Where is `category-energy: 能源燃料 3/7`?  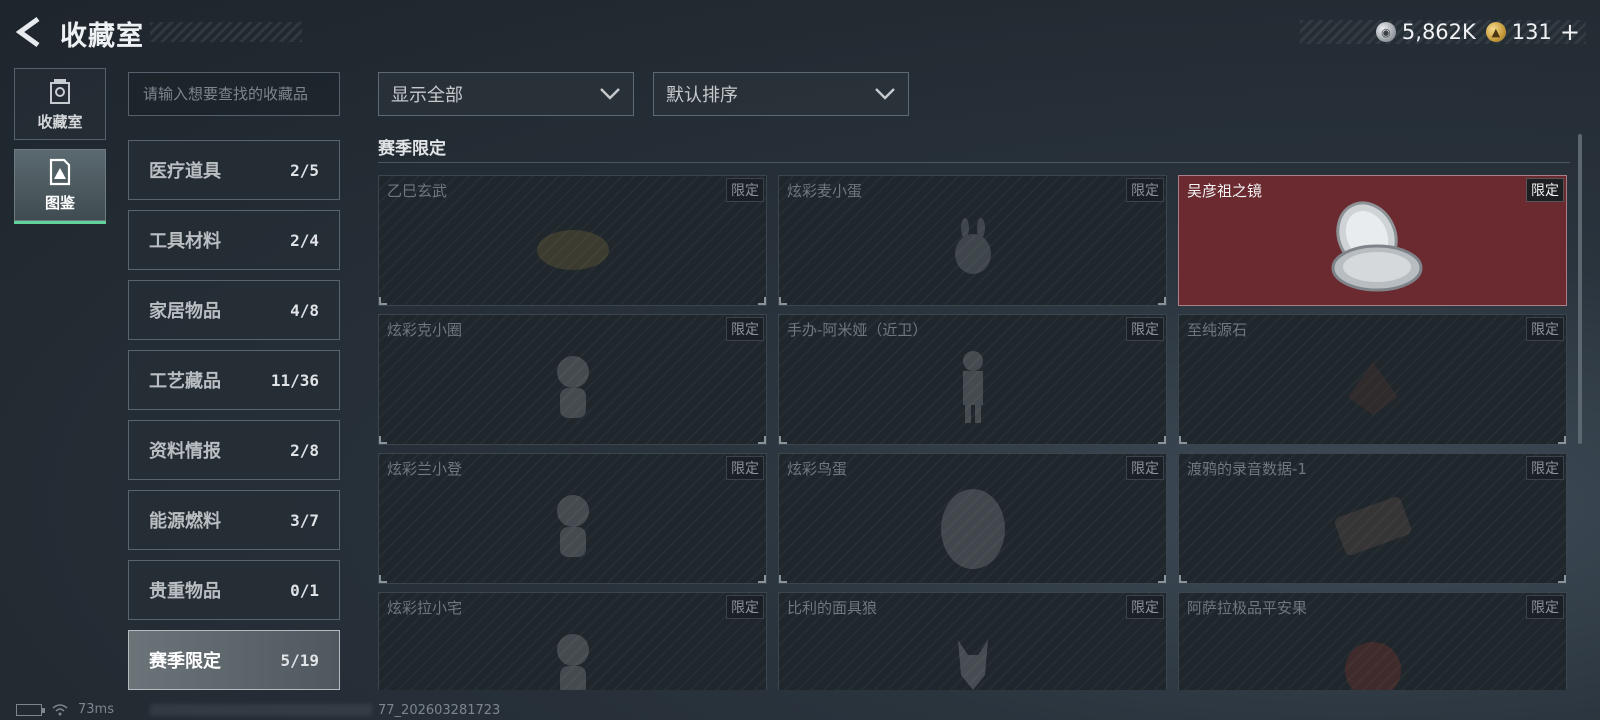
category-energy: 能源燃料 3/7 is located at coordinates (234, 520).